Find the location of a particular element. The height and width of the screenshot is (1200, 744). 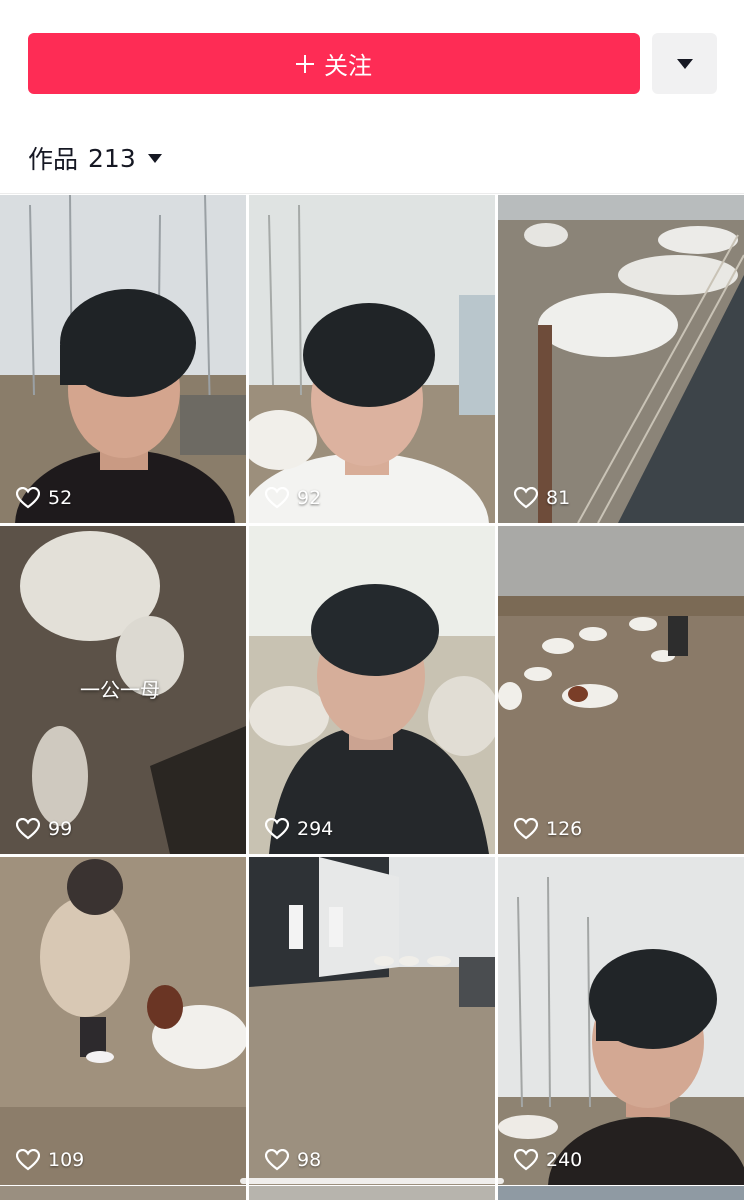

likes-counter: 294 is located at coordinates (299, 829).